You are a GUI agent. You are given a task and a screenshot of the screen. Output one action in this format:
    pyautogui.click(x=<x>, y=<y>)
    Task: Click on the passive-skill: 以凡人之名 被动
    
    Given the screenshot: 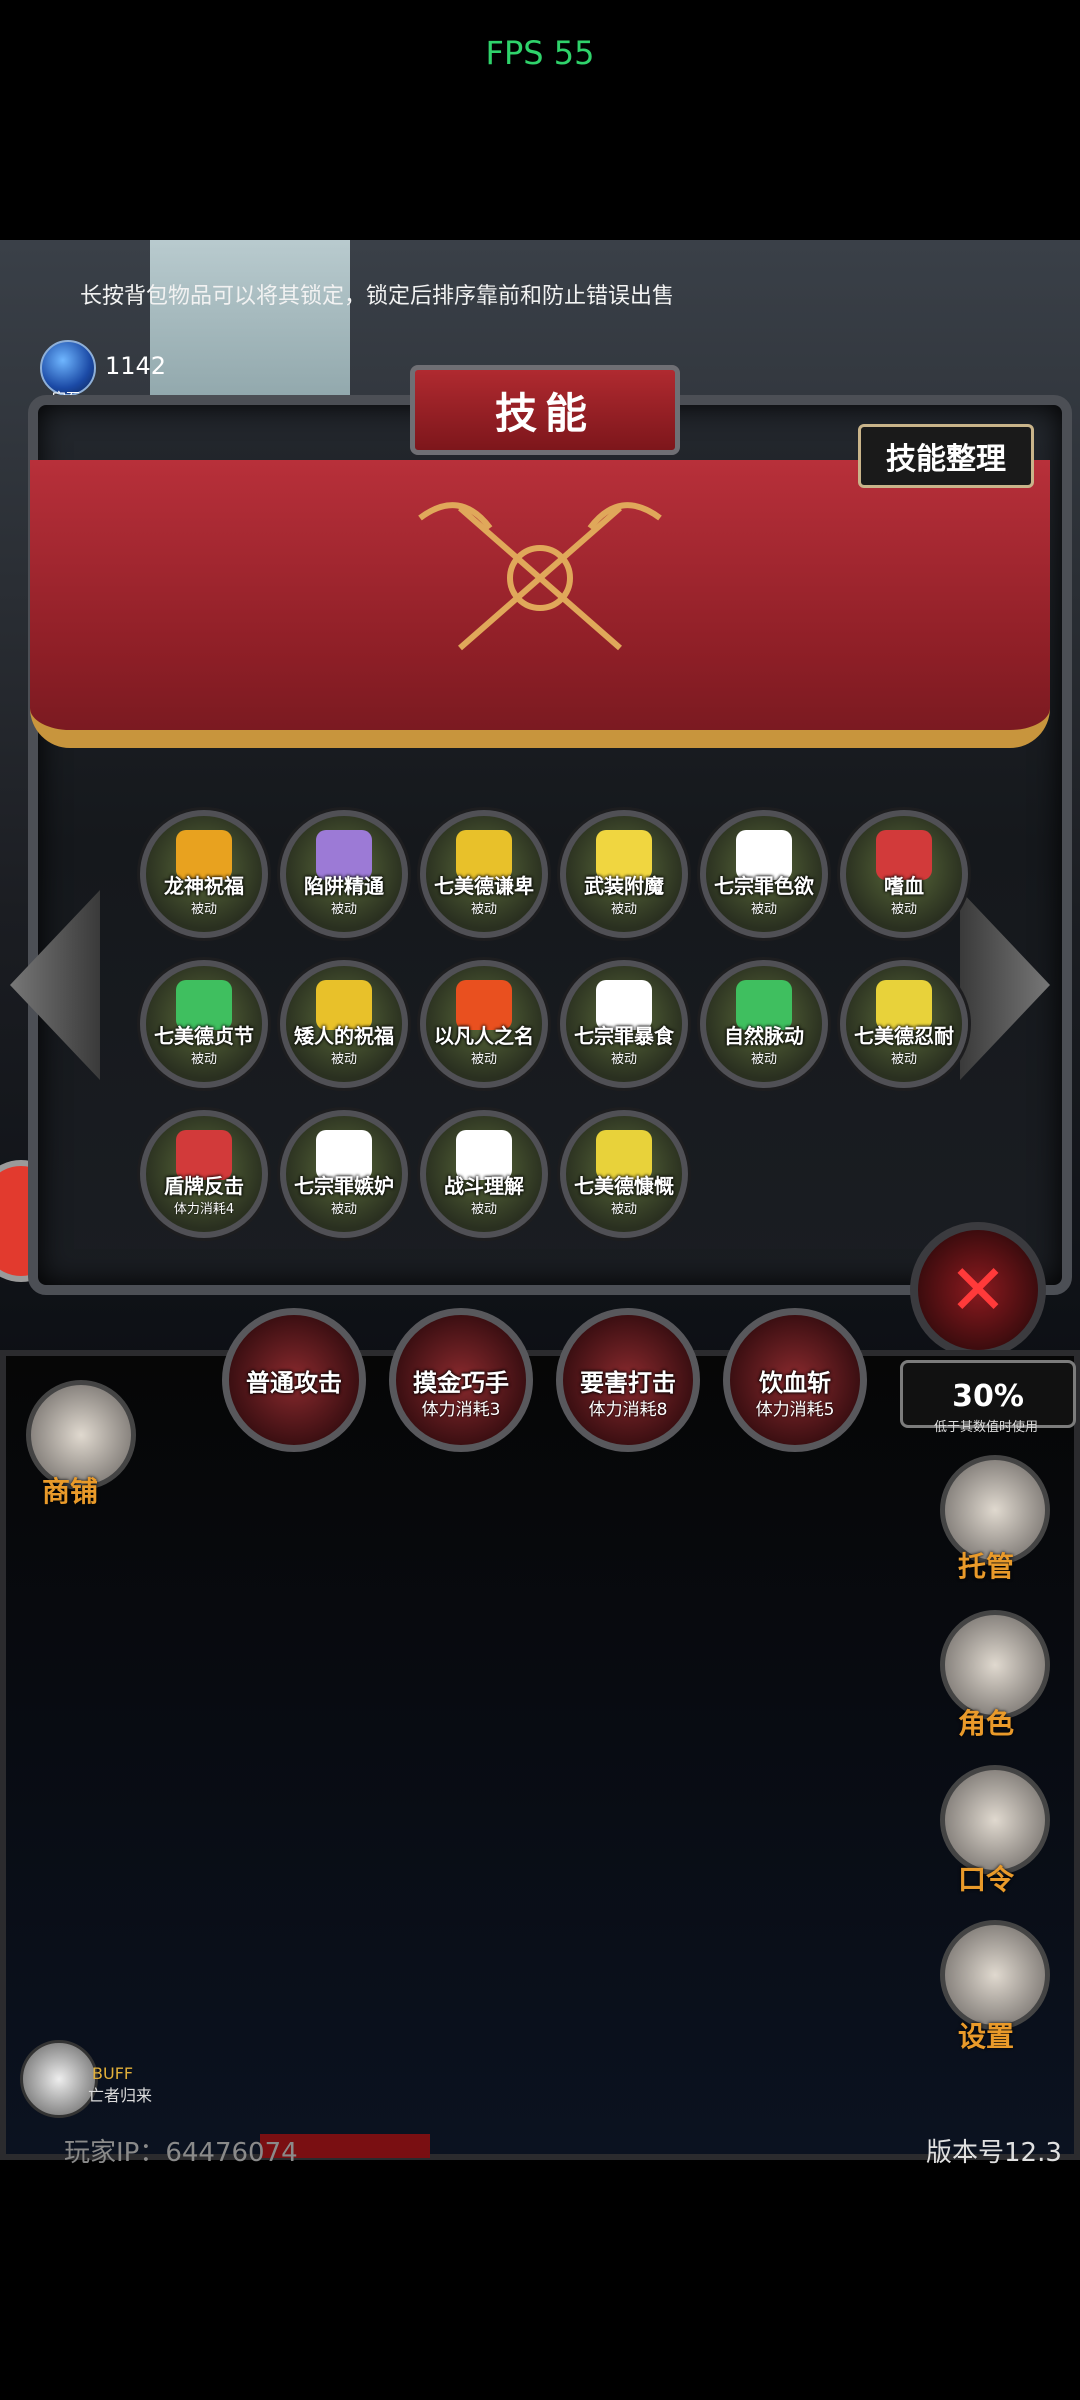 What is the action you would take?
    pyautogui.click(x=484, y=1024)
    